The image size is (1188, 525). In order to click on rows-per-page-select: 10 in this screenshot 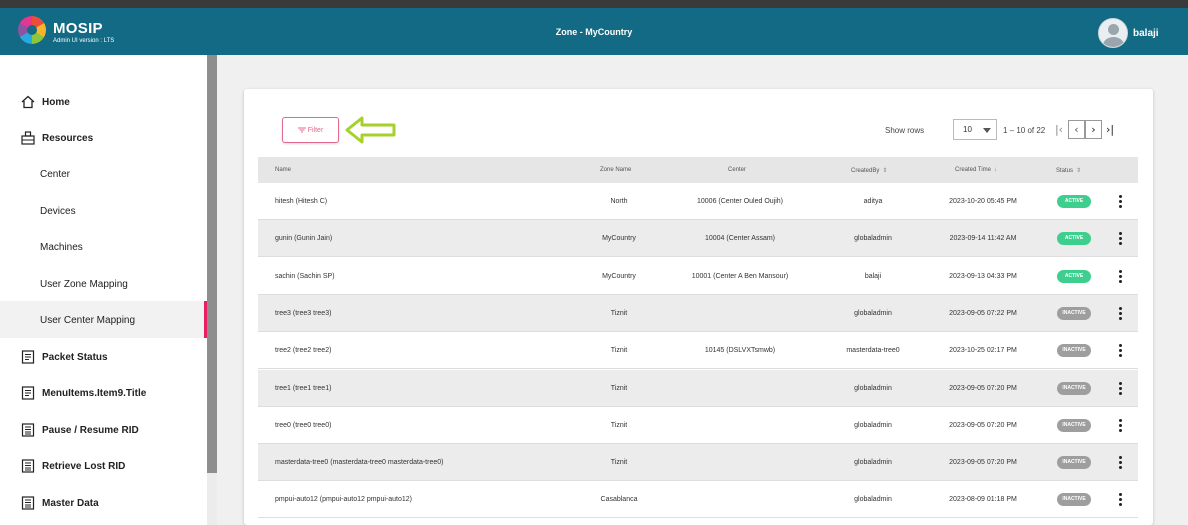, I will do `click(975, 129)`.